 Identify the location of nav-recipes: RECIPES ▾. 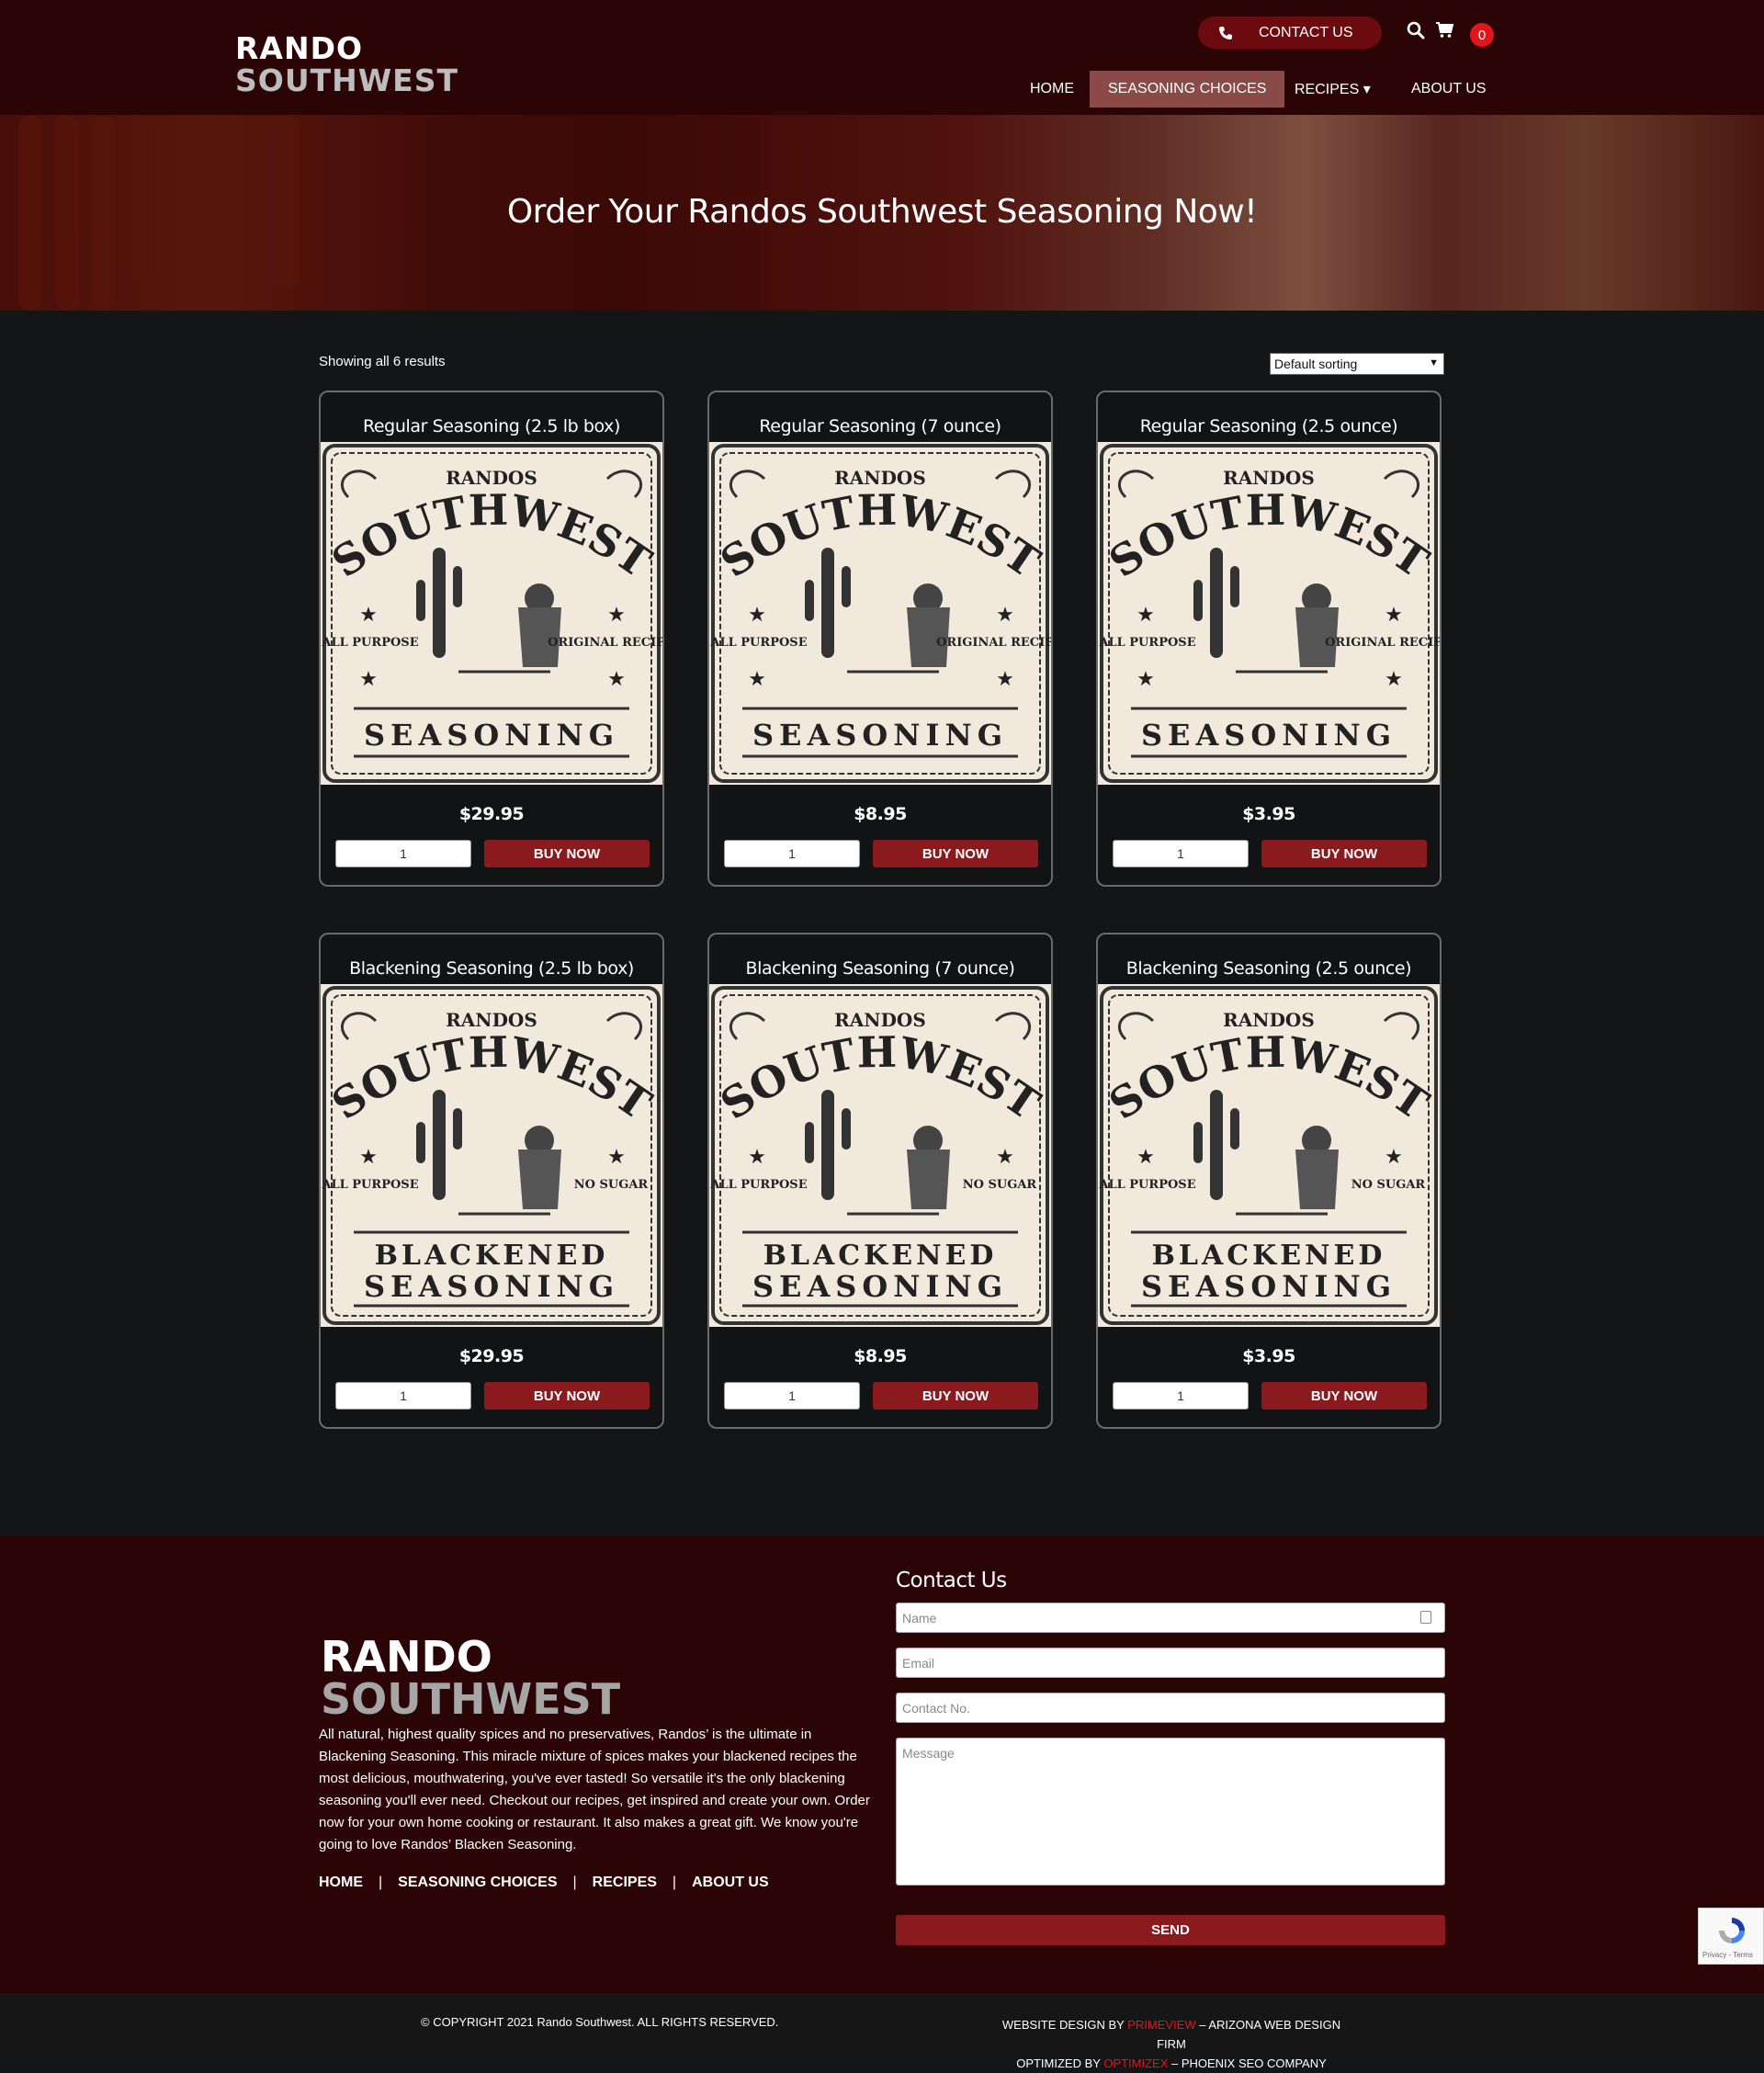
(1332, 90).